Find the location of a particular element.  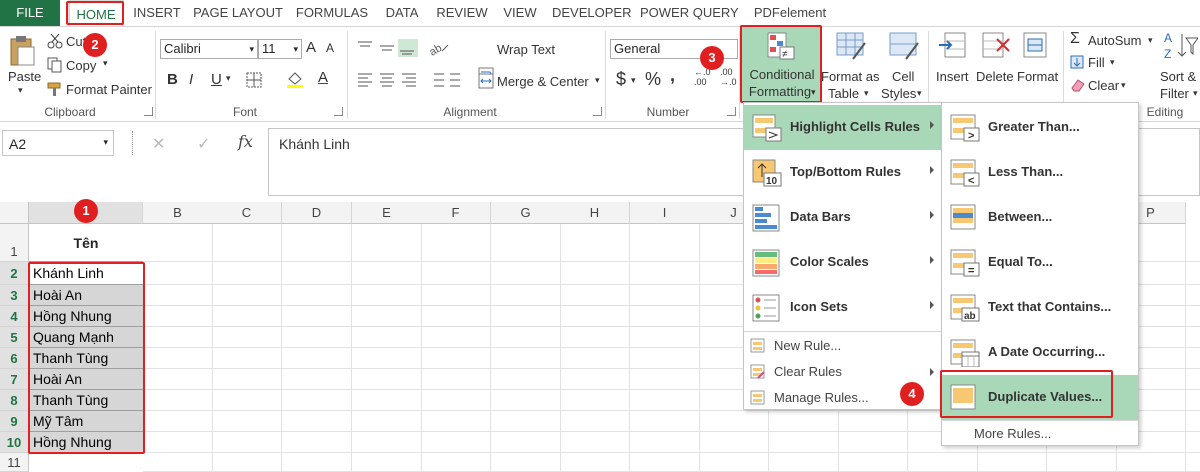

comma-button: , is located at coordinates (672, 75).